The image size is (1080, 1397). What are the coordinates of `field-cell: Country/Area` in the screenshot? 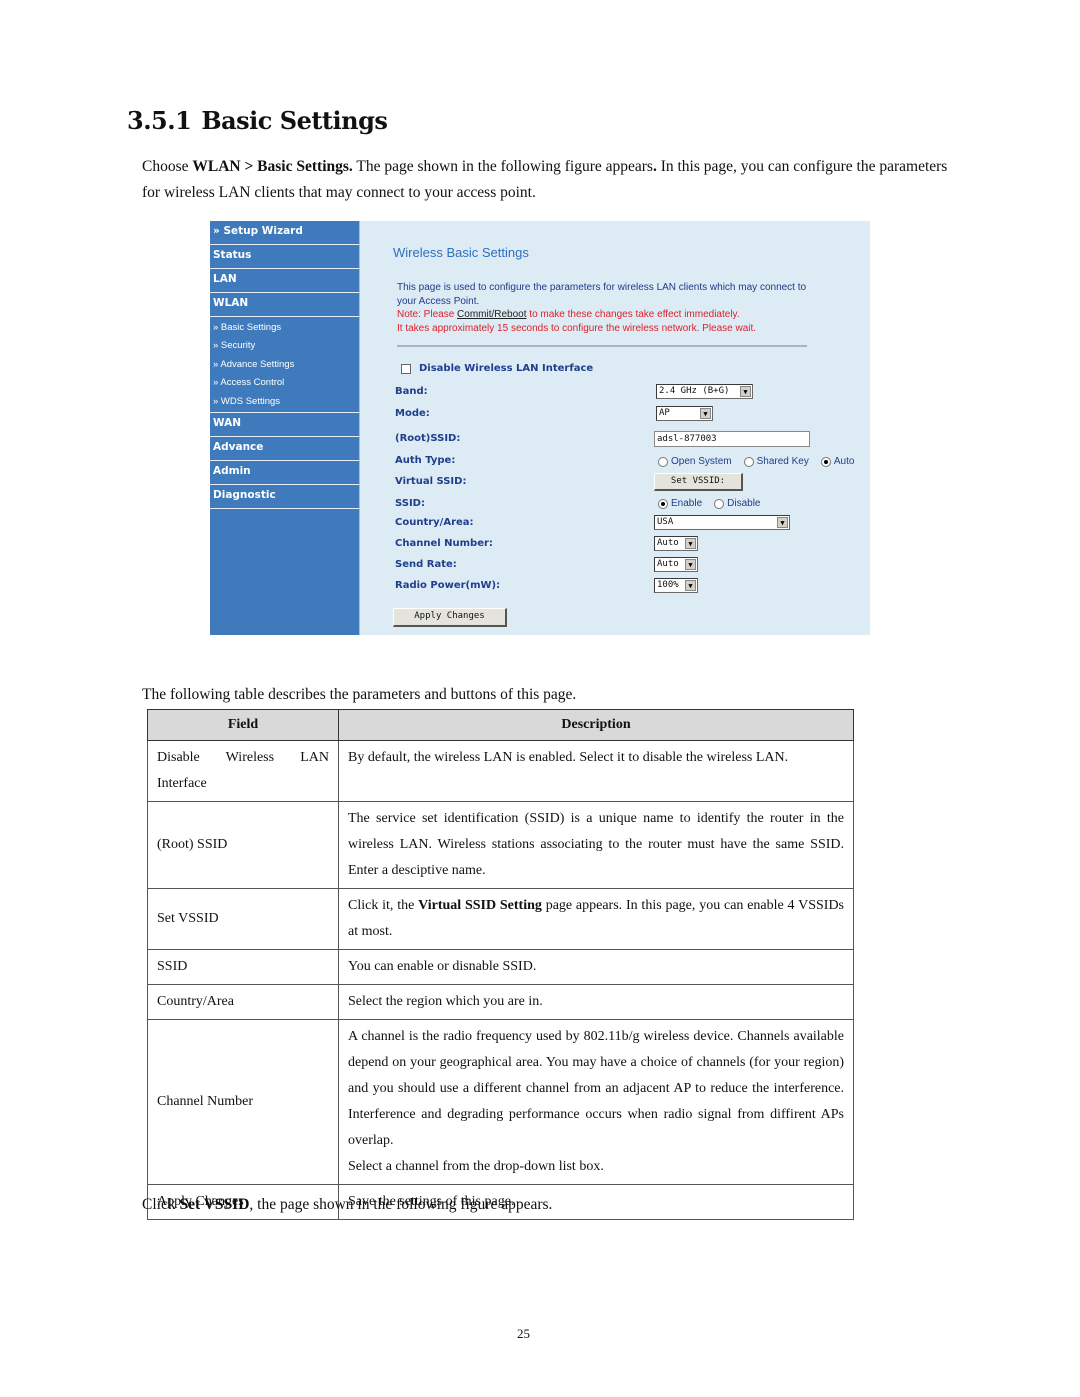 It's located at (243, 1002).